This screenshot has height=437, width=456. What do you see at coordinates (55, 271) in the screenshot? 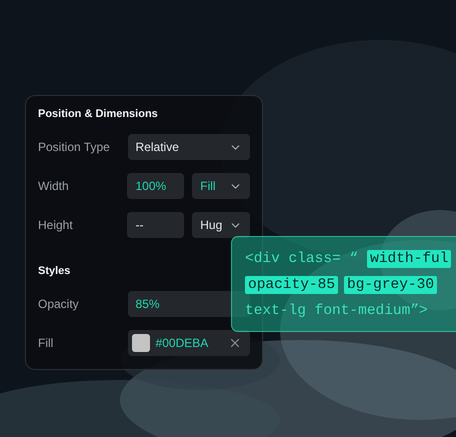
I see `section-title: Styles` at bounding box center [55, 271].